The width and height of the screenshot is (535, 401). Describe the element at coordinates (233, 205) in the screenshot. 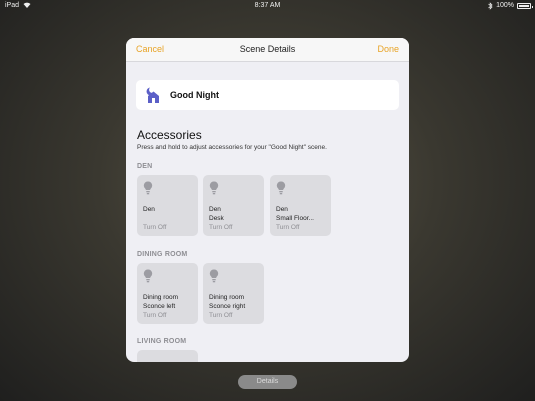

I see `accessory-tile-den-desk: Den Desk Turn Off` at that location.